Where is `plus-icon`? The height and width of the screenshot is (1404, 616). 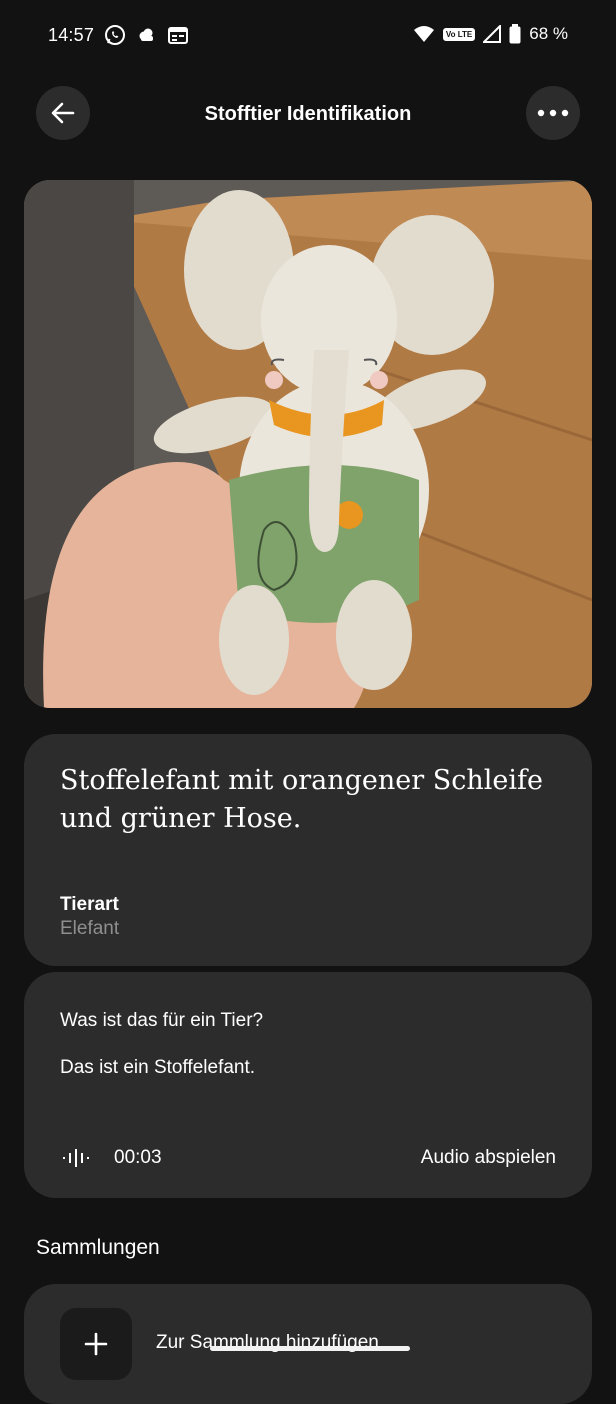
plus-icon is located at coordinates (96, 1344).